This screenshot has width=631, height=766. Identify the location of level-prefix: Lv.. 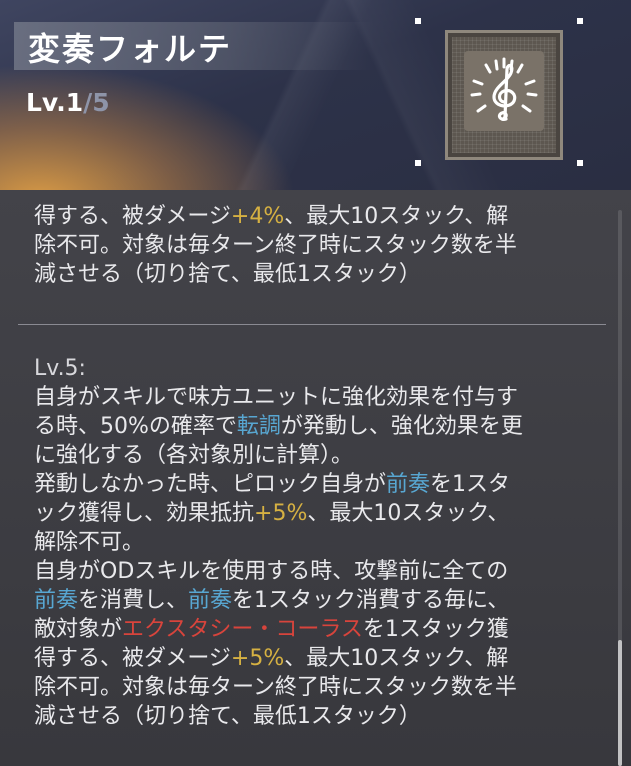
(46, 102).